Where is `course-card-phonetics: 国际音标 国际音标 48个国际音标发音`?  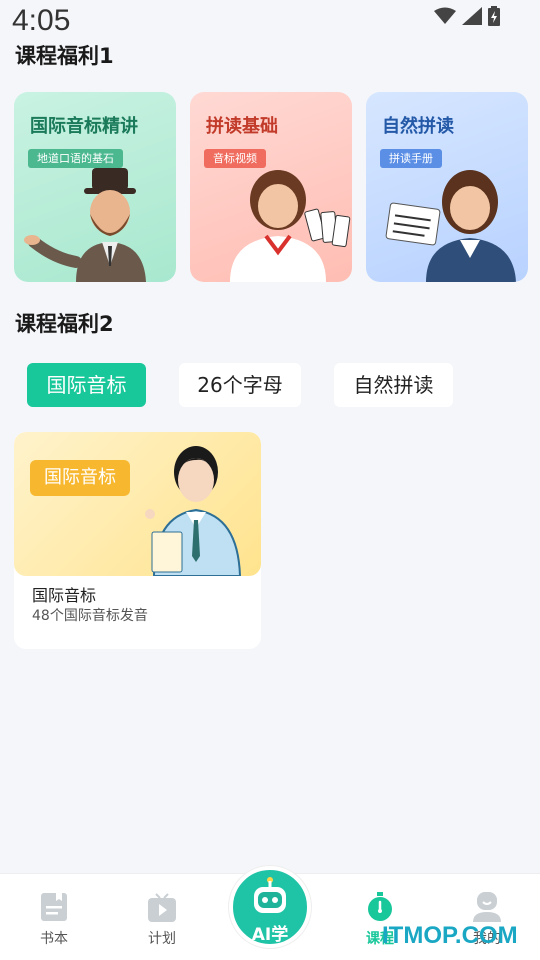 course-card-phonetics: 国际音标 国际音标 48个国际音标发音 is located at coordinates (137, 540).